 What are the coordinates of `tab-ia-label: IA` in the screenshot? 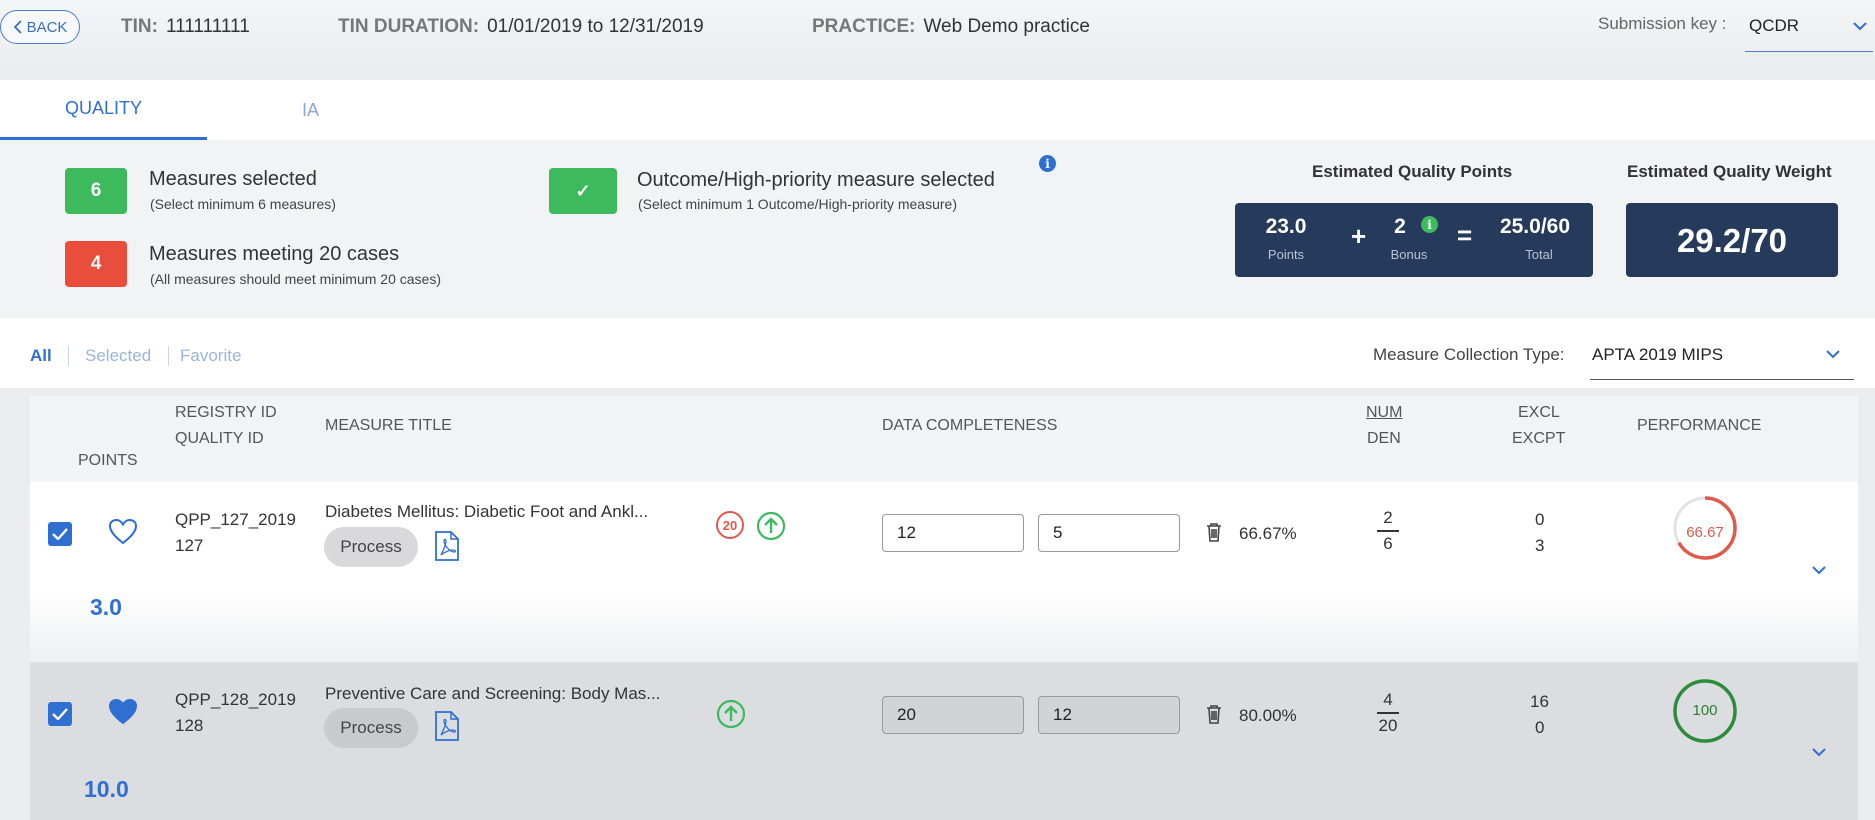 It's located at (310, 109).